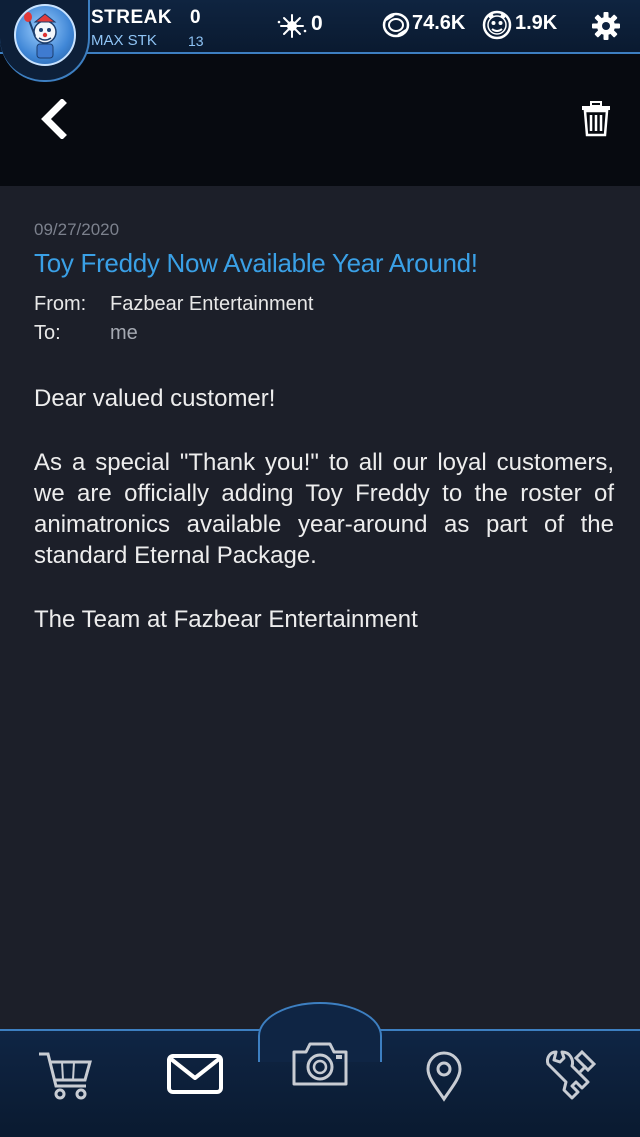 The width and height of the screenshot is (640, 1137). What do you see at coordinates (124, 333) in the screenshot?
I see `to-value: me` at bounding box center [124, 333].